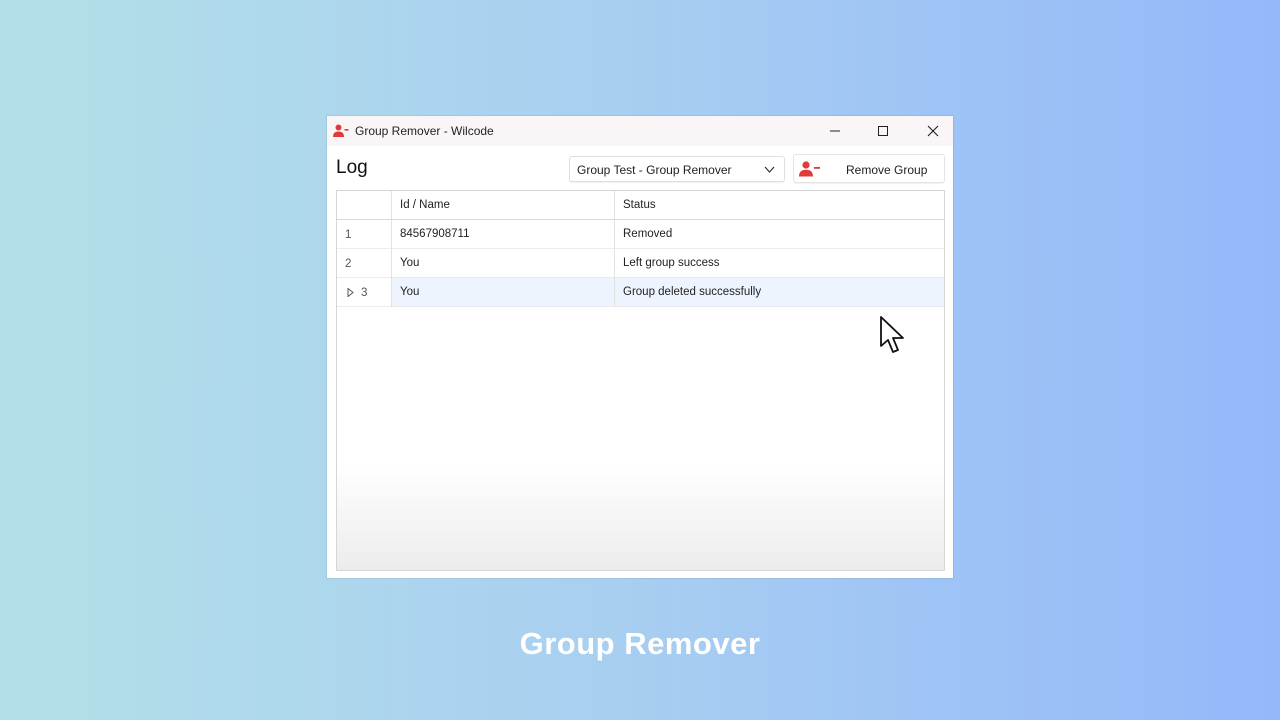 This screenshot has width=1280, height=720. I want to click on row-indicator-arrow-icon, so click(350, 292).